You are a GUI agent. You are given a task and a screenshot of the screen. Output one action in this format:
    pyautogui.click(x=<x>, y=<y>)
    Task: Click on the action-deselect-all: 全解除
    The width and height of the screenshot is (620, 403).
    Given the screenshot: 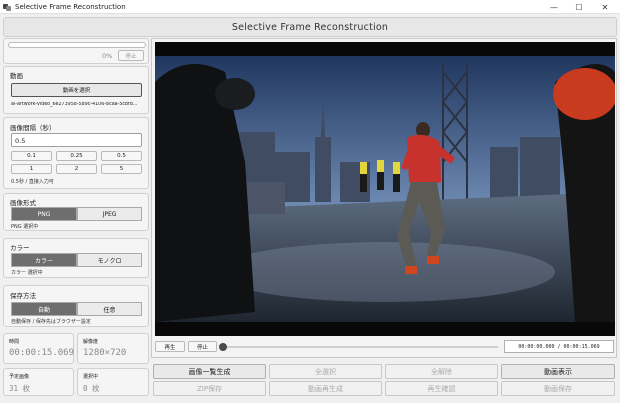 What is the action you would take?
    pyautogui.click(x=441, y=371)
    